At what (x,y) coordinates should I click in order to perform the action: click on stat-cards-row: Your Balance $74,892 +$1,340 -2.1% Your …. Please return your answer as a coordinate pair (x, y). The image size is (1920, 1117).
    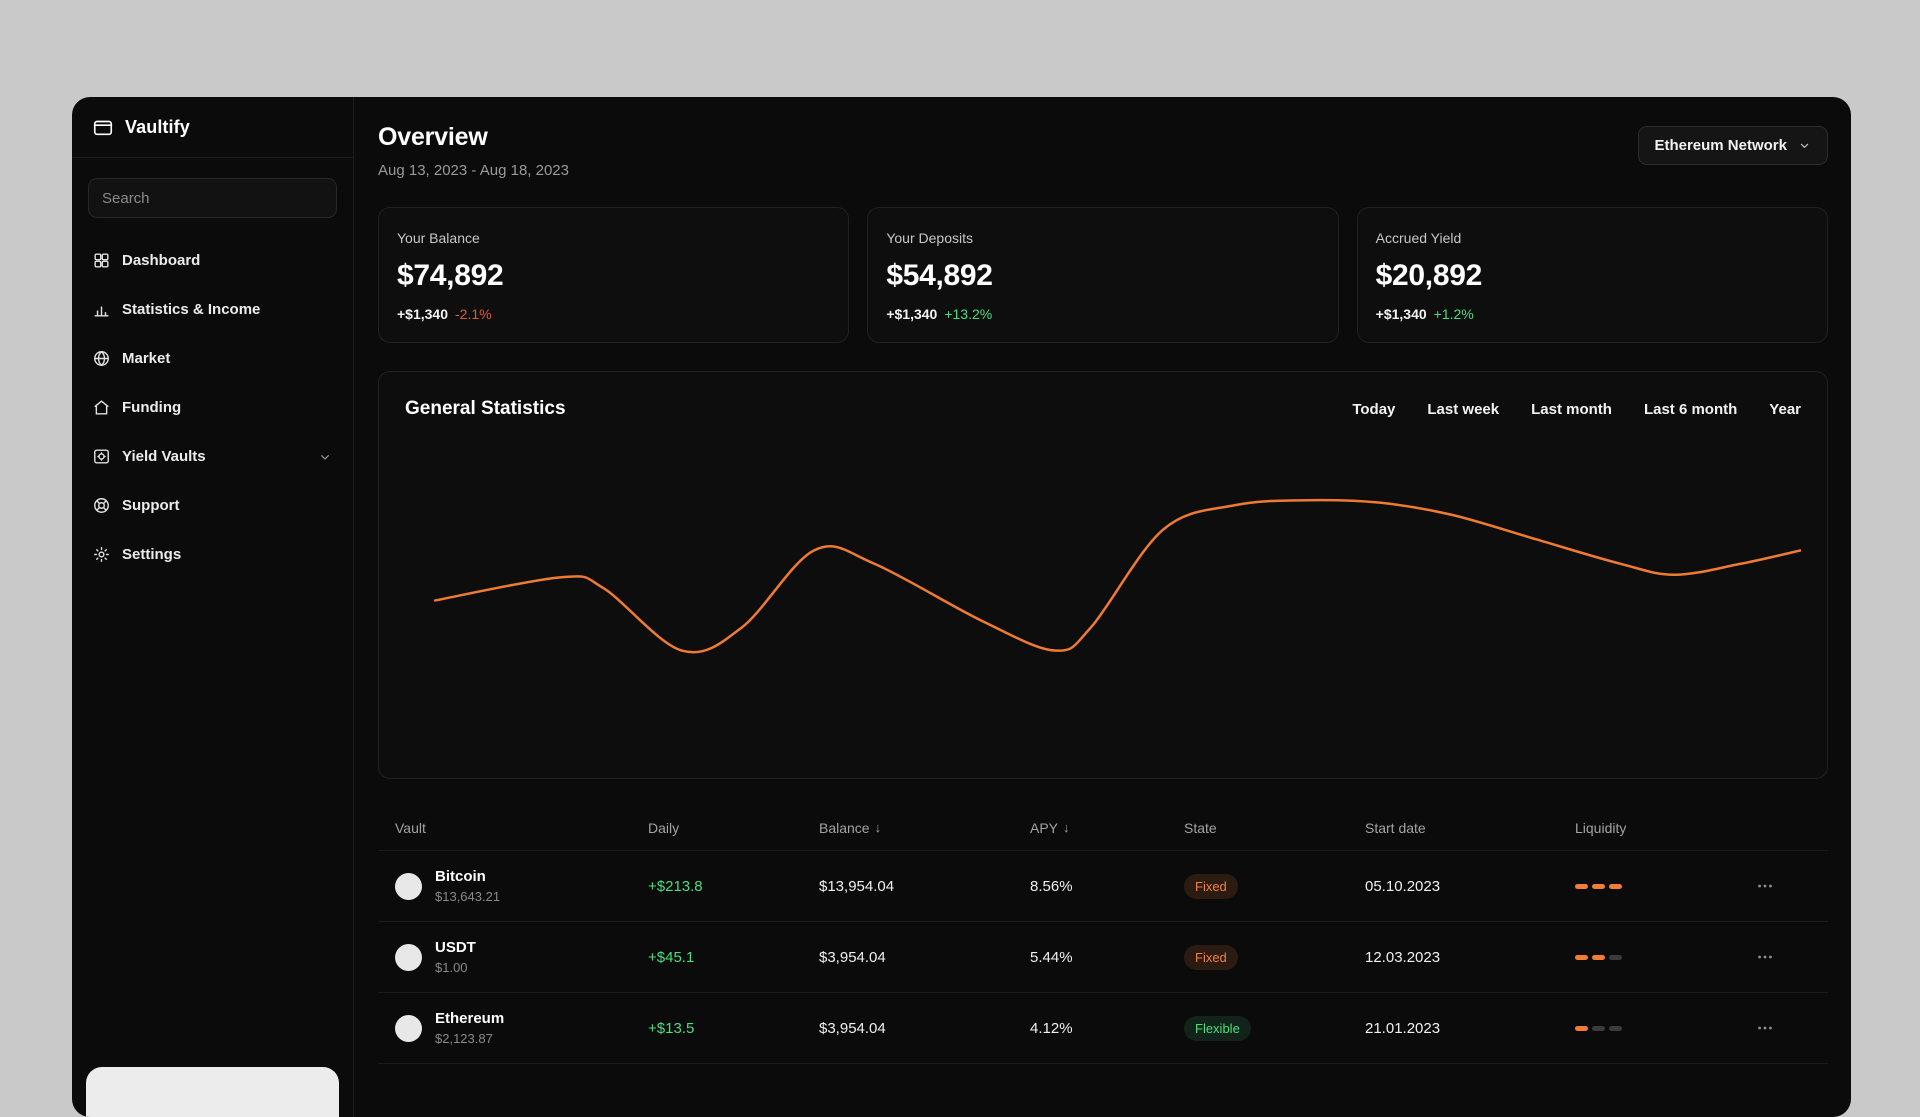
    Looking at the image, I should click on (1103, 275).